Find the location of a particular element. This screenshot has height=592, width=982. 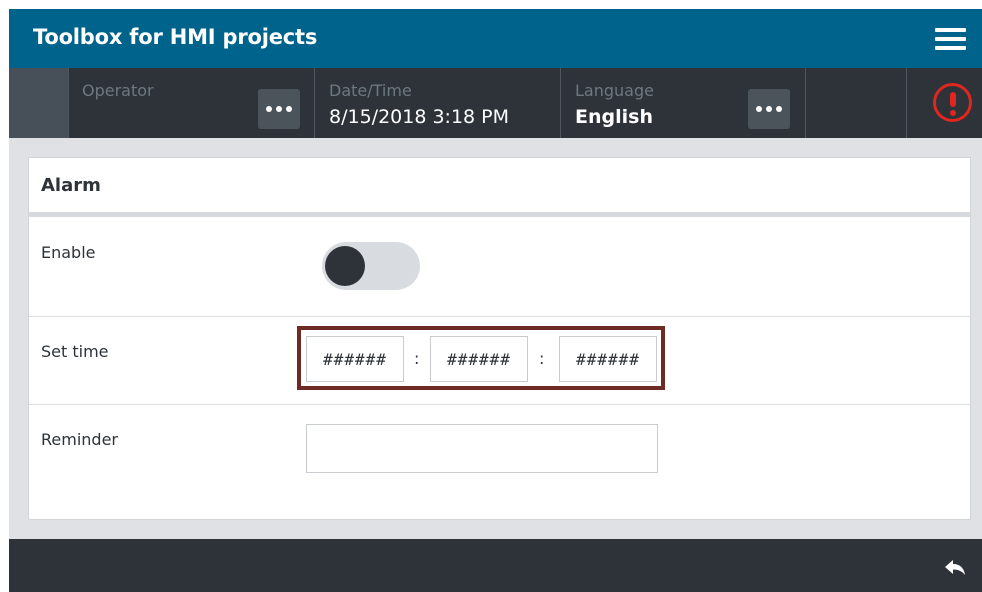

set-time-label: Set time is located at coordinates (75, 351).